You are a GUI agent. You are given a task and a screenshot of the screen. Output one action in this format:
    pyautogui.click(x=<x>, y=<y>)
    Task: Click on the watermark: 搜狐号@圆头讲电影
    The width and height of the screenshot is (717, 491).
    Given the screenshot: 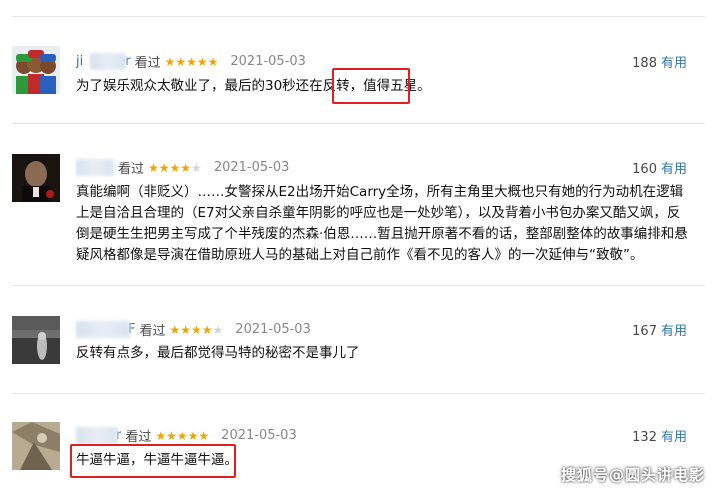 What is the action you would take?
    pyautogui.click(x=632, y=475)
    